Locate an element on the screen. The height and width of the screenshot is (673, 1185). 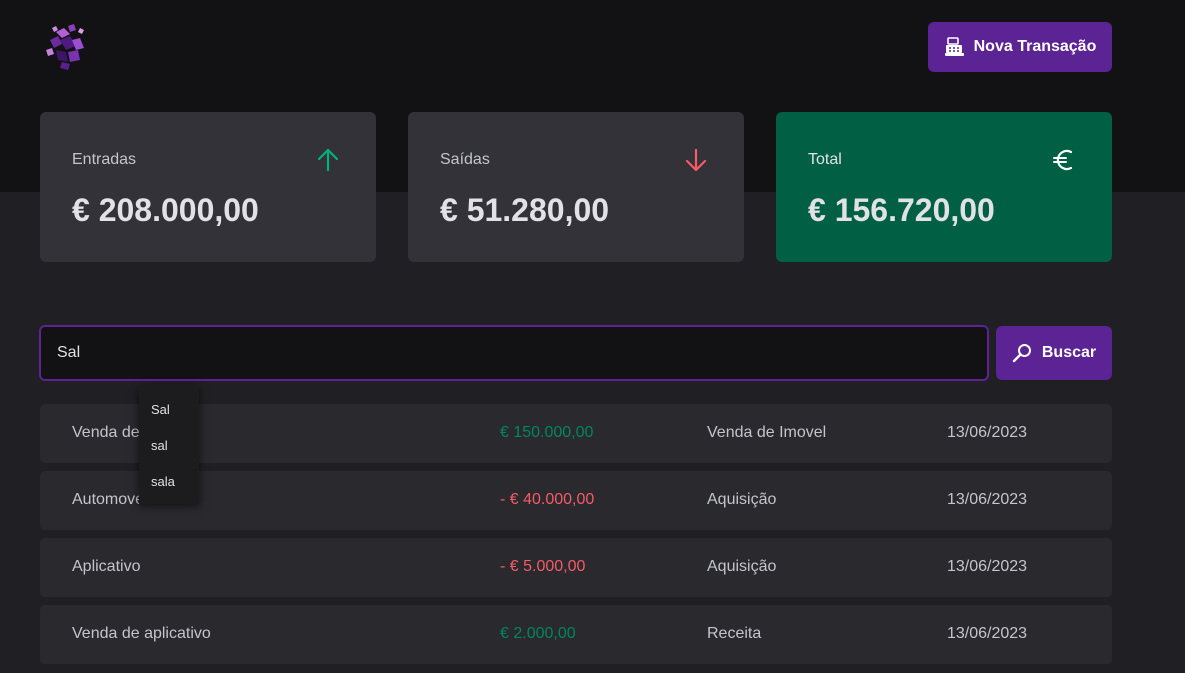
autocomplete-option: Sal is located at coordinates (169, 410).